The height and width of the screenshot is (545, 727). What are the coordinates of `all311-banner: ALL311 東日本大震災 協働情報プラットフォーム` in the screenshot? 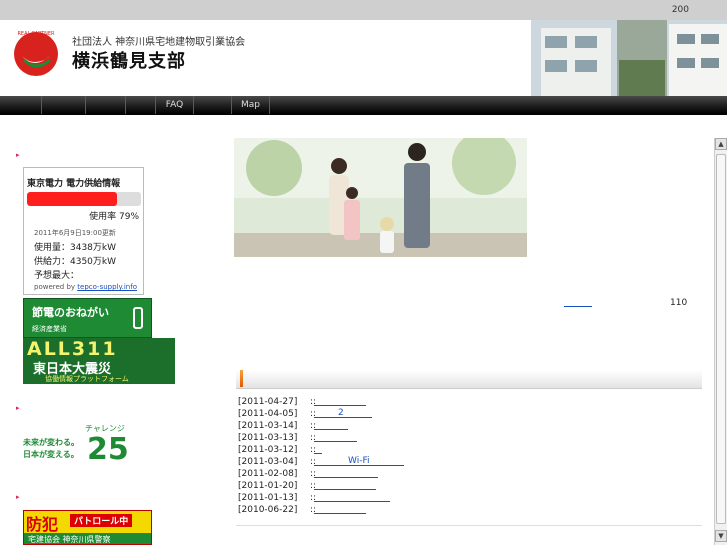 It's located at (99, 361).